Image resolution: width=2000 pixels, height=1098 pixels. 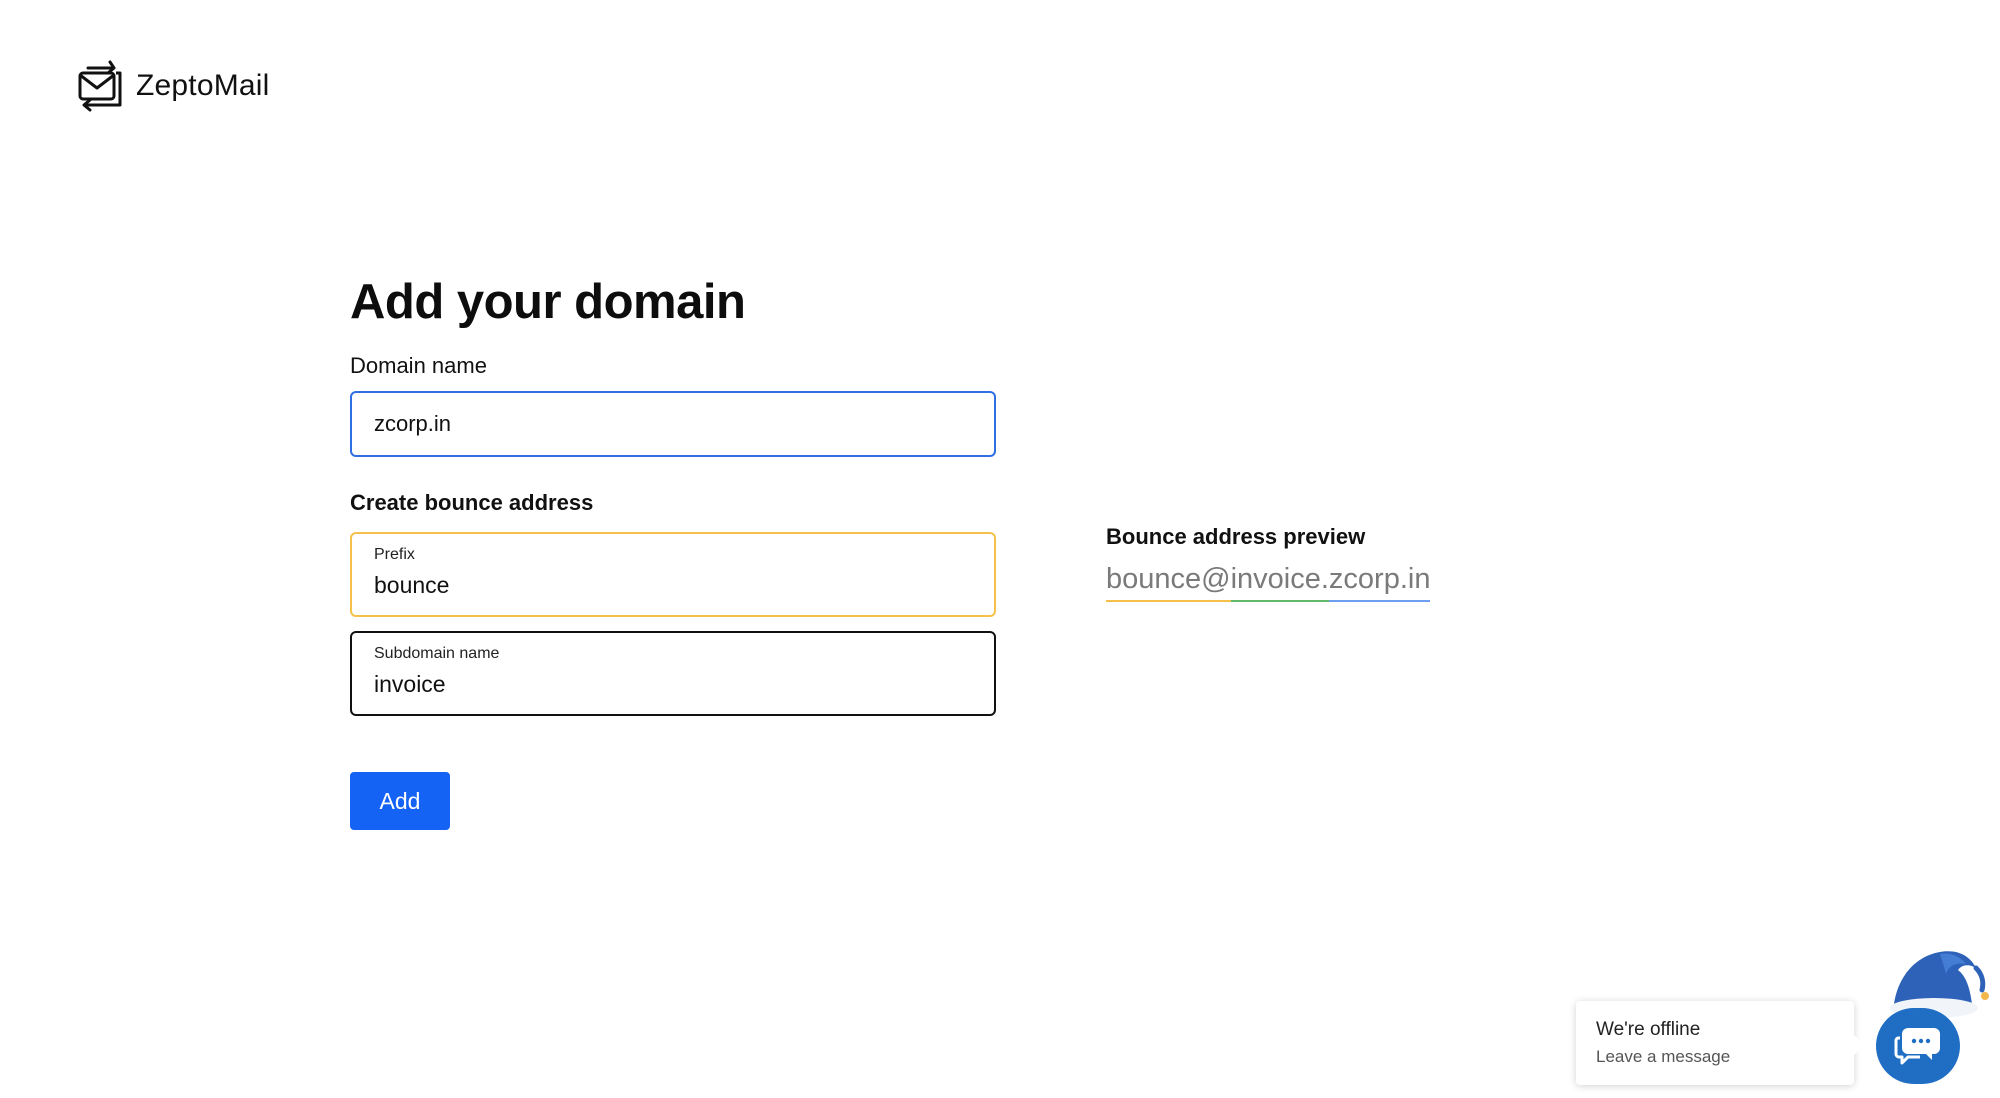 What do you see at coordinates (1379, 582) in the screenshot?
I see `preview-domain-part: zcorp.in` at bounding box center [1379, 582].